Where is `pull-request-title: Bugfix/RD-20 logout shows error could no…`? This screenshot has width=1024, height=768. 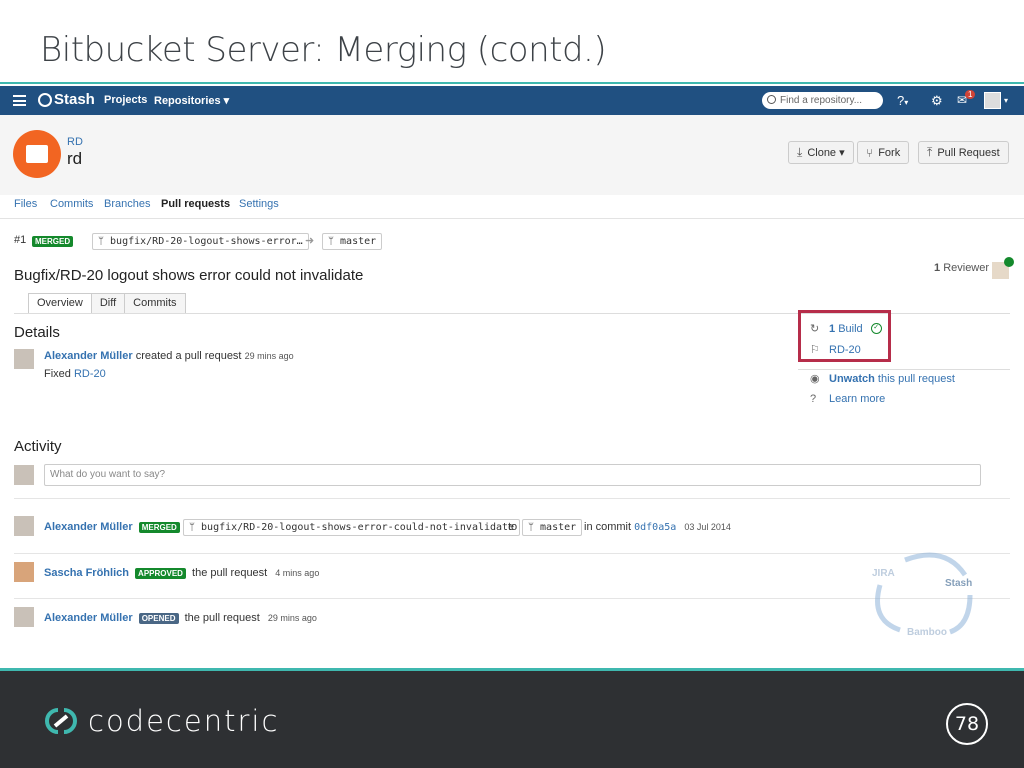
pull-request-title: Bugfix/RD-20 logout shows error could no… is located at coordinates (189, 275).